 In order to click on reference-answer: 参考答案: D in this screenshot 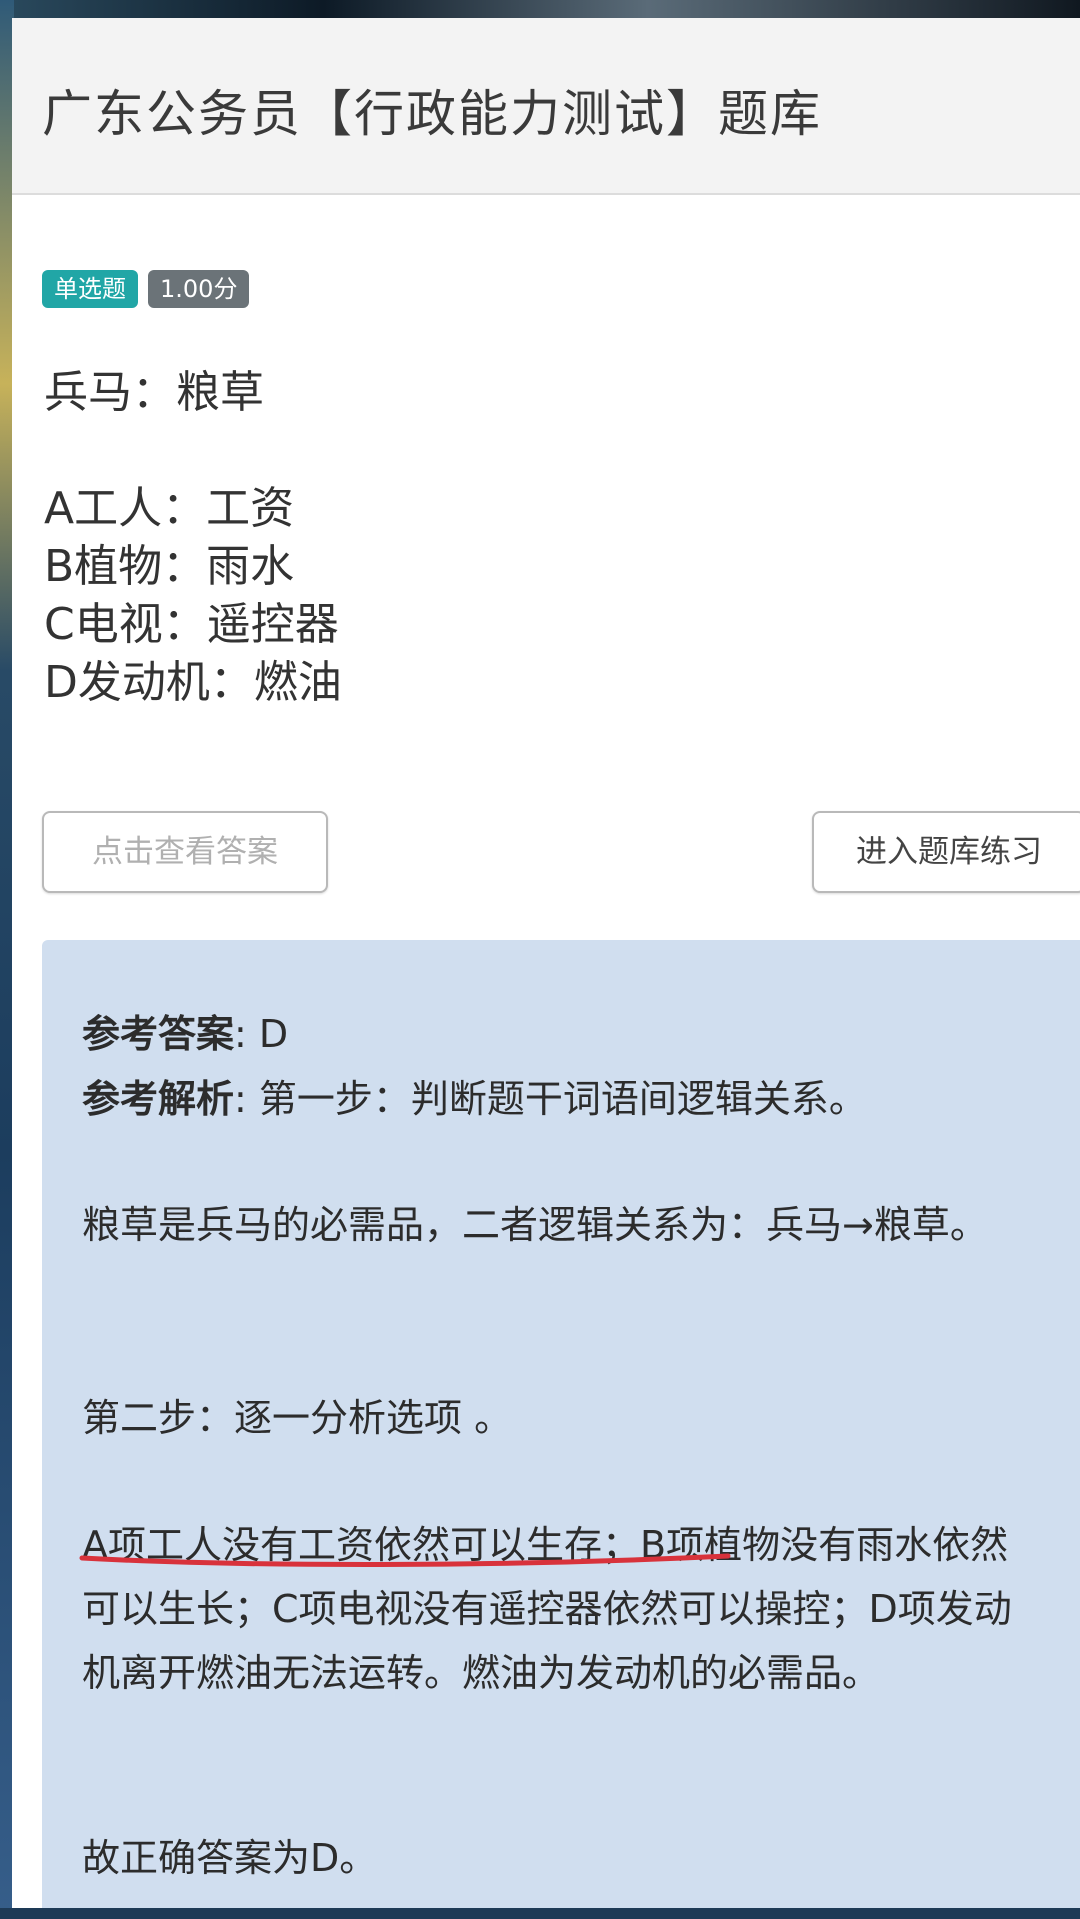, I will do `click(562, 1030)`.